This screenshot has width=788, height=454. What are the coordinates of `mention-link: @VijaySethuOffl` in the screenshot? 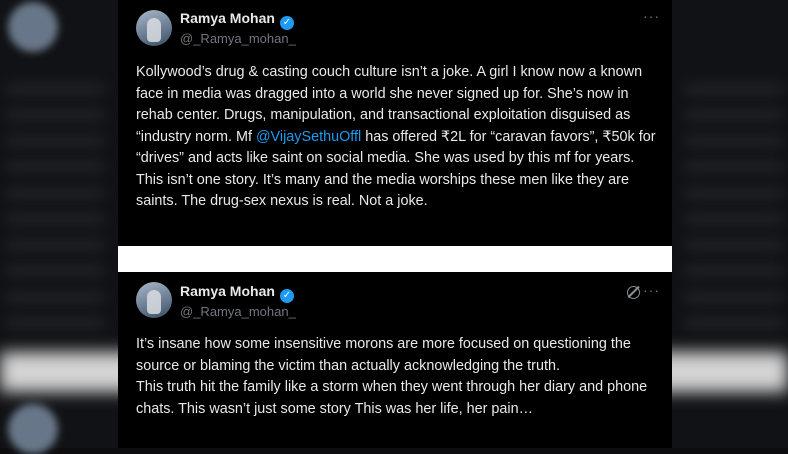 It's located at (308, 137).